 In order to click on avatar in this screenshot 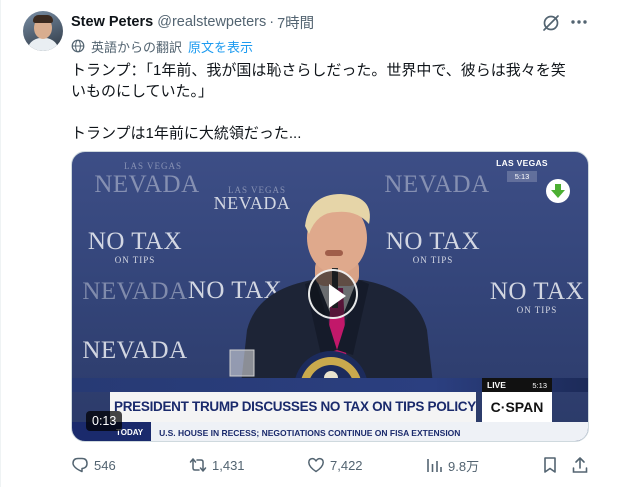, I will do `click(43, 31)`.